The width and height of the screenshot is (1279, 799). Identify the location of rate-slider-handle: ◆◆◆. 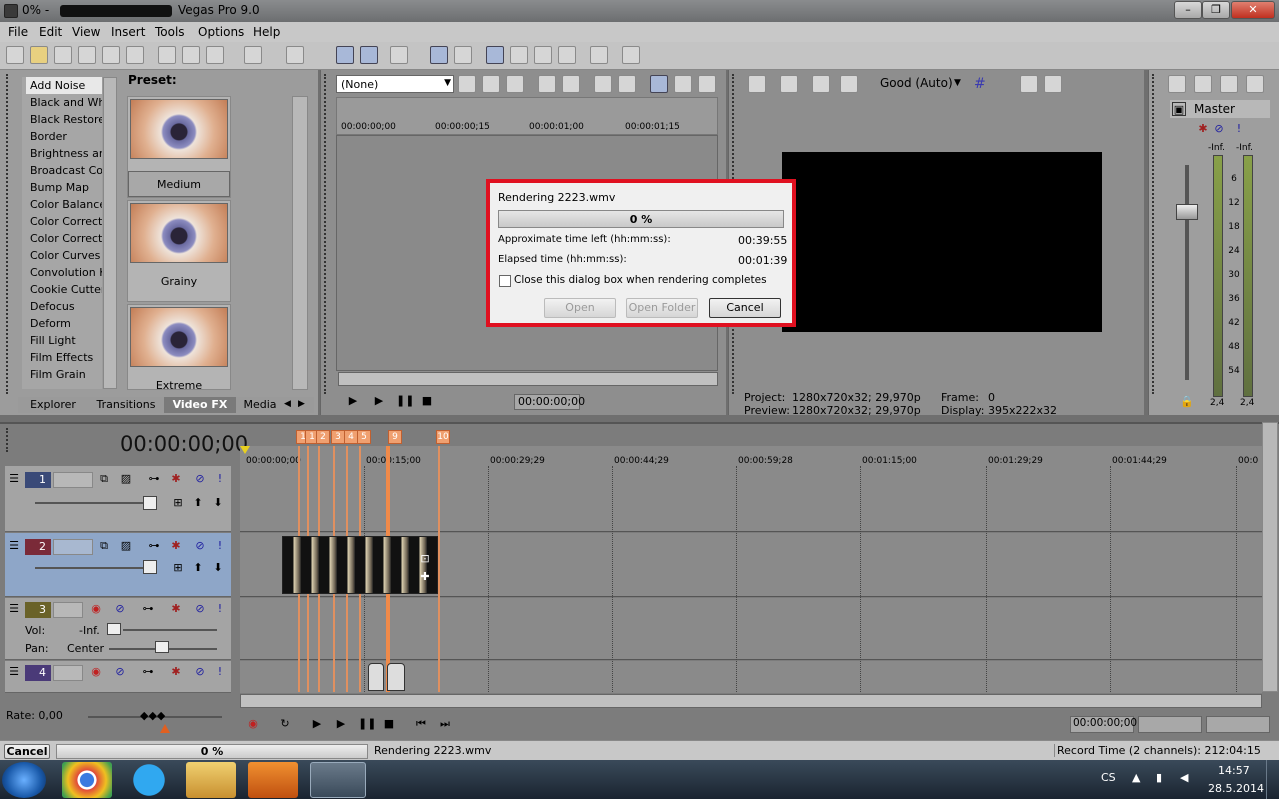
(152, 716).